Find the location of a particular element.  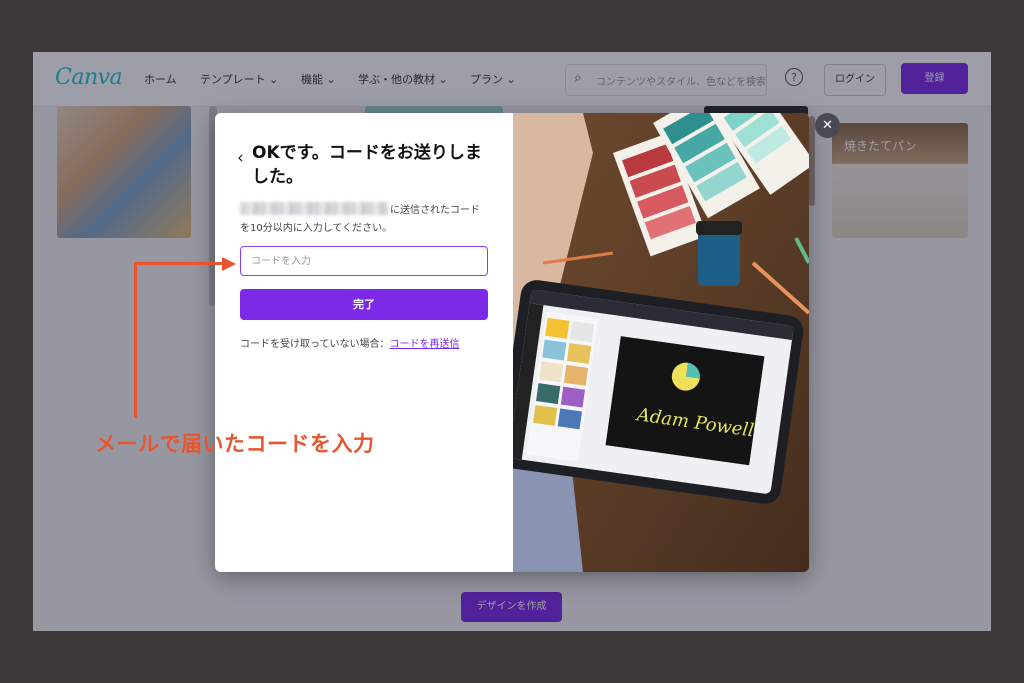

resend-code-link: コードを再送信 is located at coordinates (425, 344).